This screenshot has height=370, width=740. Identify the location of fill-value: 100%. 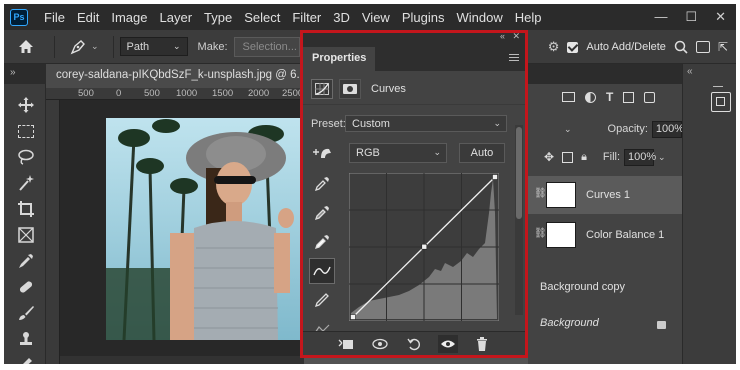
(640, 157).